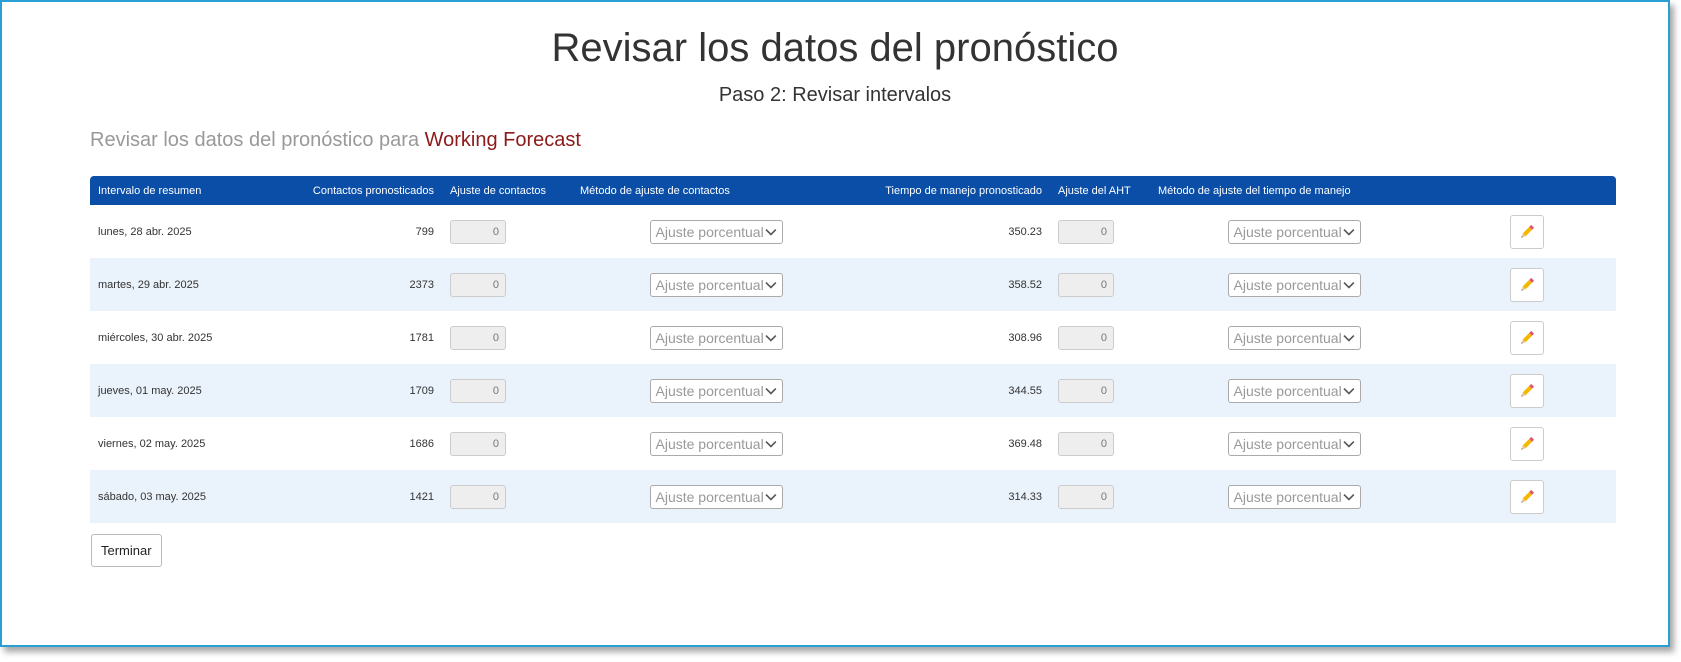  What do you see at coordinates (955, 231) in the screenshot?
I see `forecast-handle-time-cell: 350.23` at bounding box center [955, 231].